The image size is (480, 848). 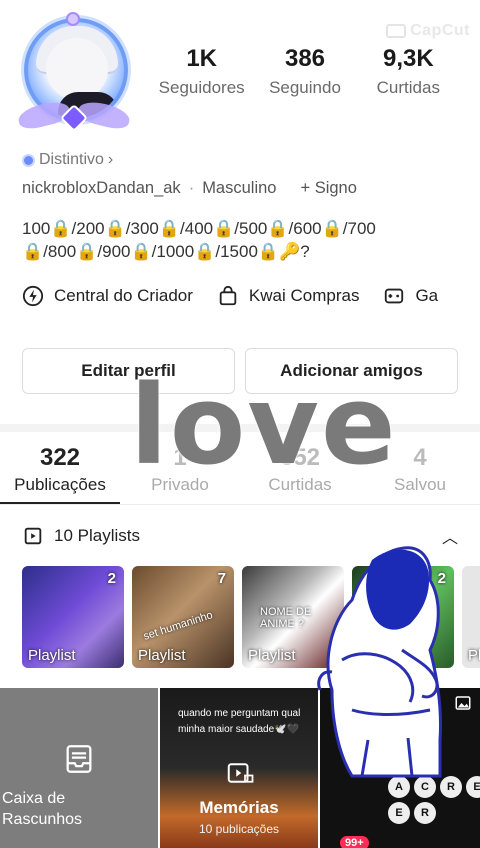 I want to click on key: R, so click(x=425, y=813).